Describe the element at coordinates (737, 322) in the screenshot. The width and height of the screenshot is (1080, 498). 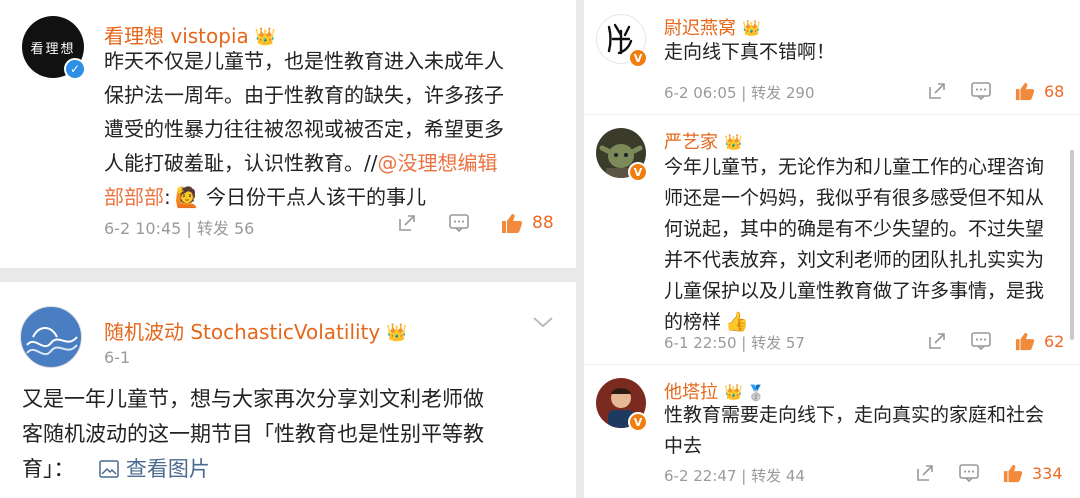
I see `thumbs-up-emoji-icon: 👍` at that location.